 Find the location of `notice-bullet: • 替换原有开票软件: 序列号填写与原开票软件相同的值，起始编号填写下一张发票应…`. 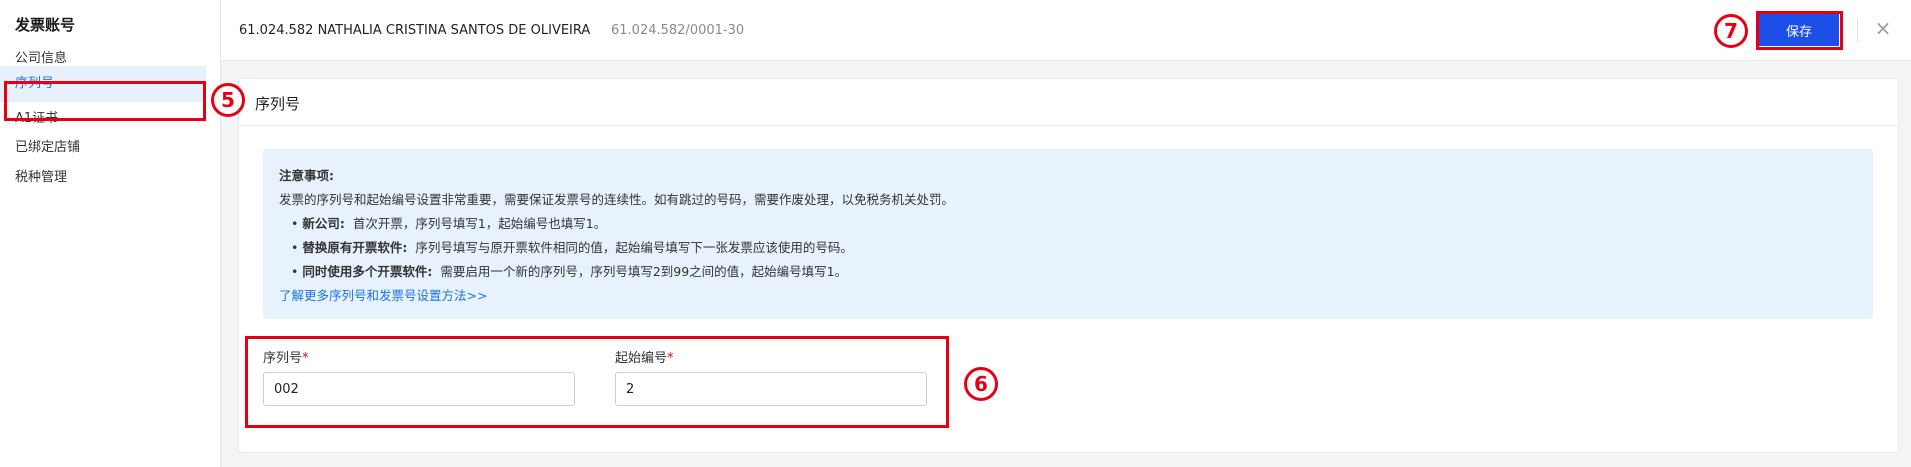

notice-bullet: • 替换原有开票软件: 序列号填写与原开票软件相同的值，起始编号填写下一张发票应… is located at coordinates (572, 247).